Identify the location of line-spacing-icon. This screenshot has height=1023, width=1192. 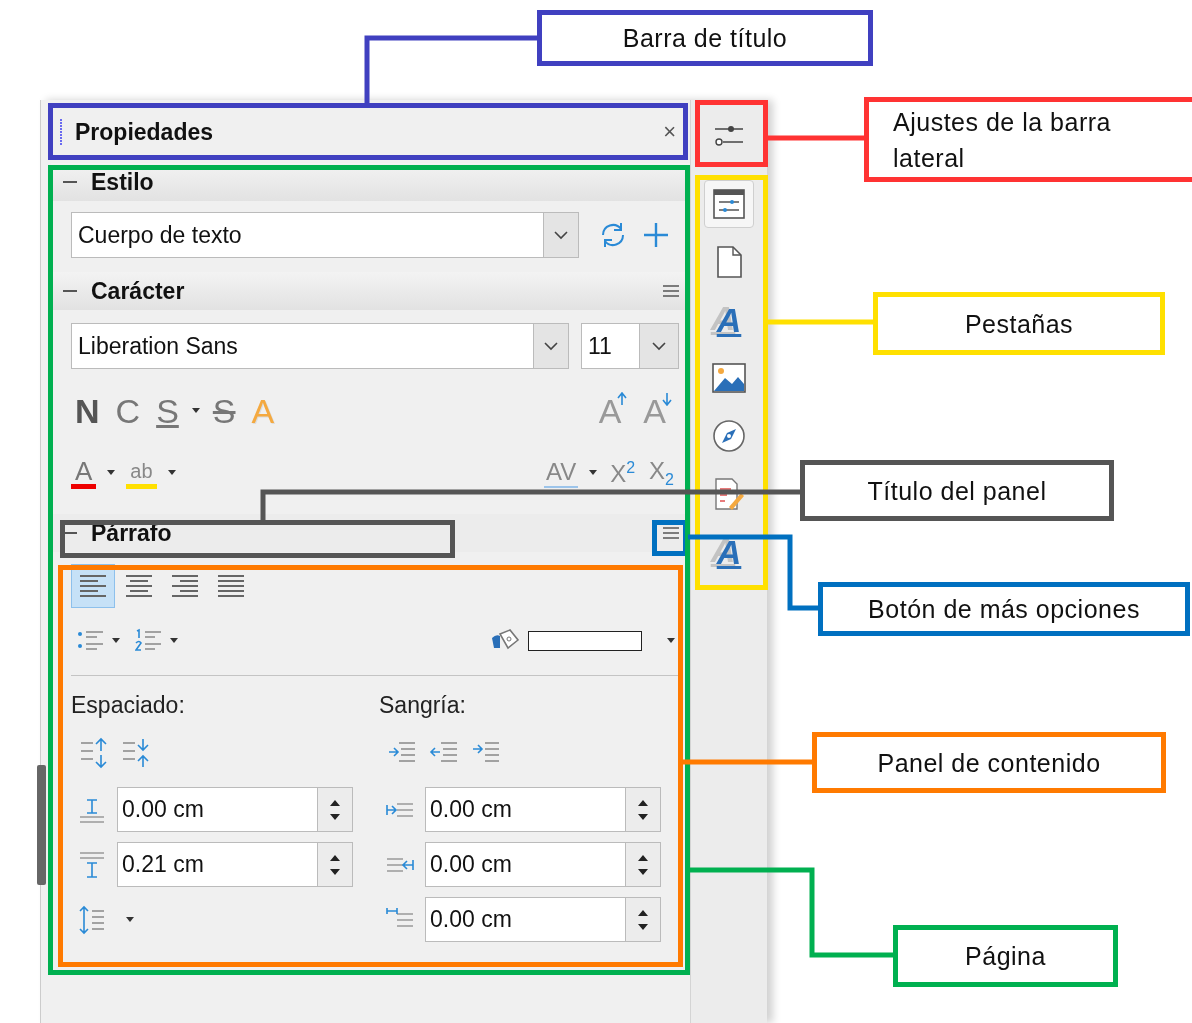
(92, 919).